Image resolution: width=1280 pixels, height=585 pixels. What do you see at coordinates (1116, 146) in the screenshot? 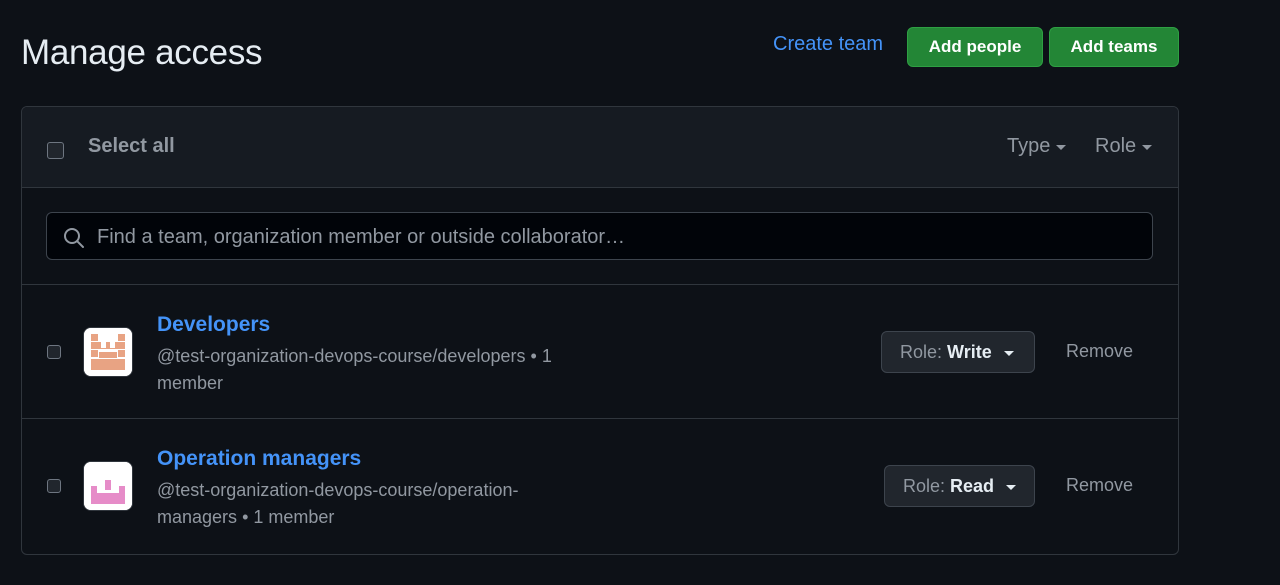
I see `role-filter-label: Role` at bounding box center [1116, 146].